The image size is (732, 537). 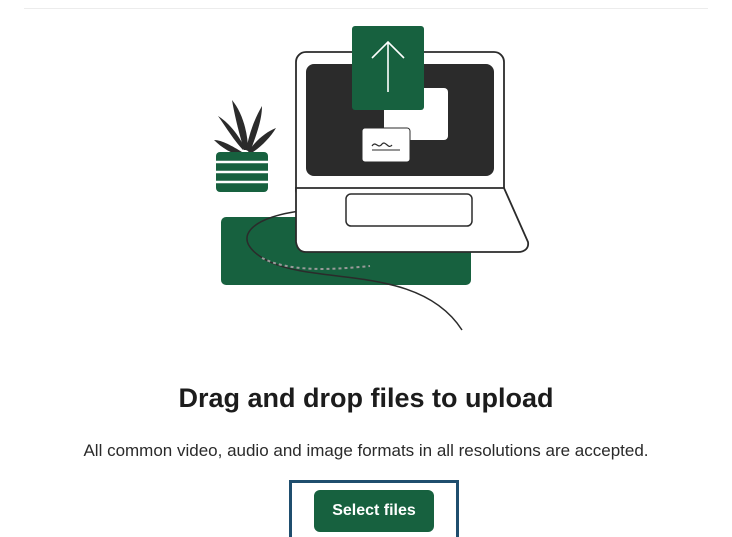 I want to click on upload-title: Drag and drop files to upload, so click(x=366, y=398).